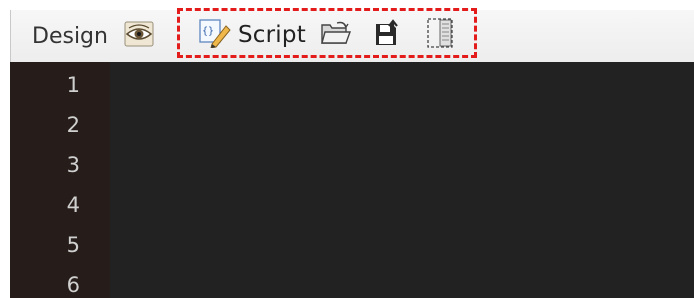 This screenshot has width=694, height=298. Describe the element at coordinates (73, 245) in the screenshot. I see `line-number: 5` at that location.